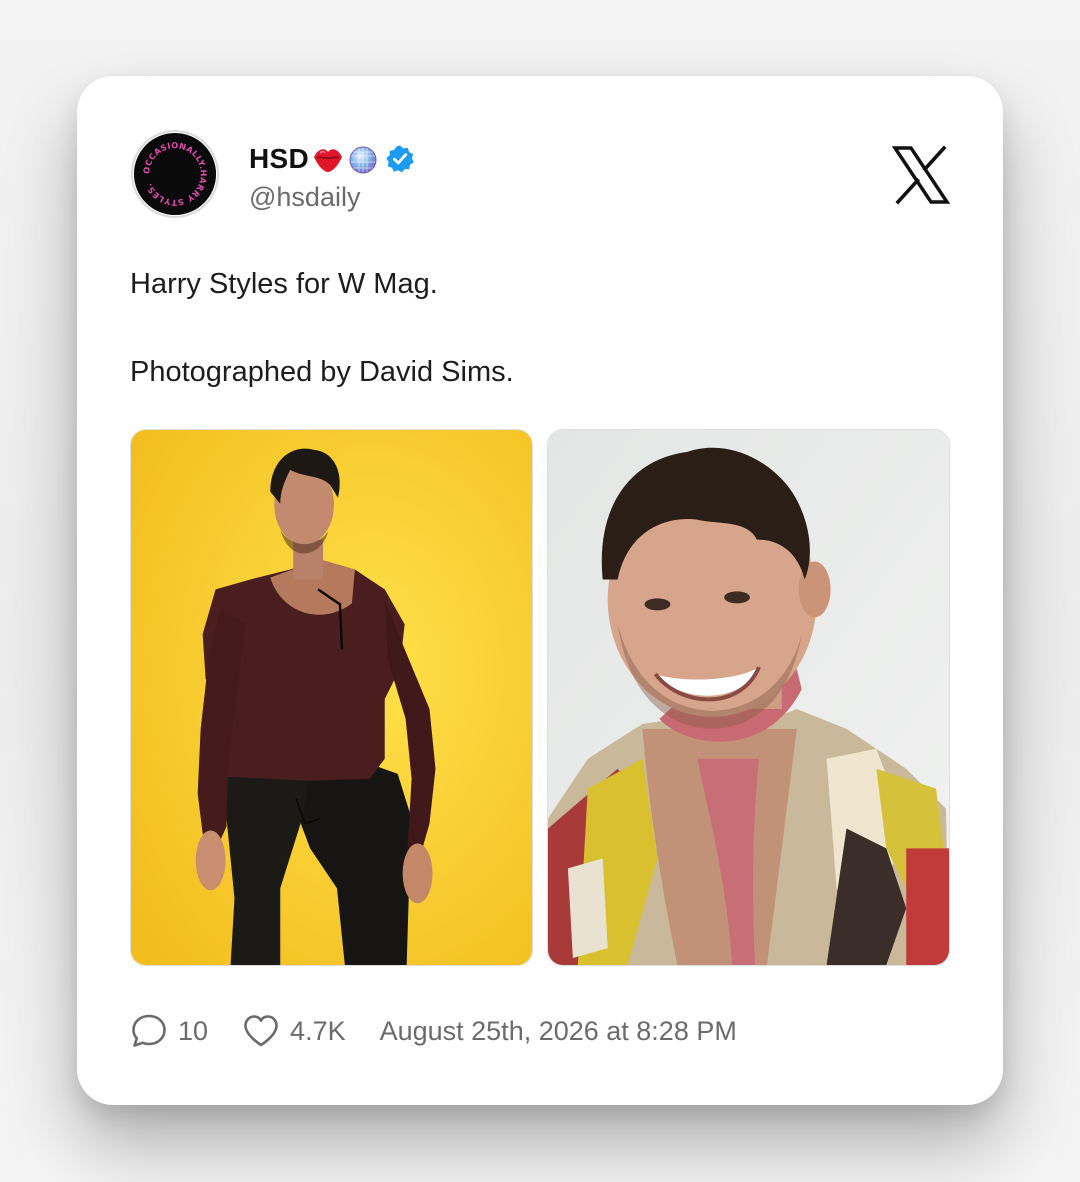 This screenshot has width=1080, height=1182. What do you see at coordinates (261, 1031) in the screenshot?
I see `heart-icon` at bounding box center [261, 1031].